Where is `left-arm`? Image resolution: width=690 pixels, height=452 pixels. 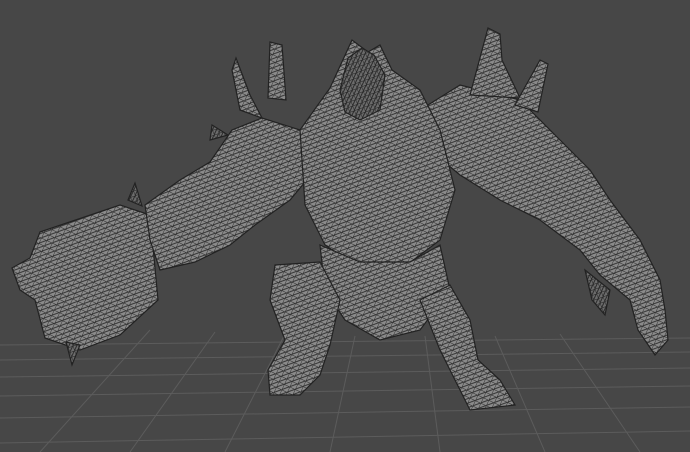 left-arm is located at coordinates (230, 194).